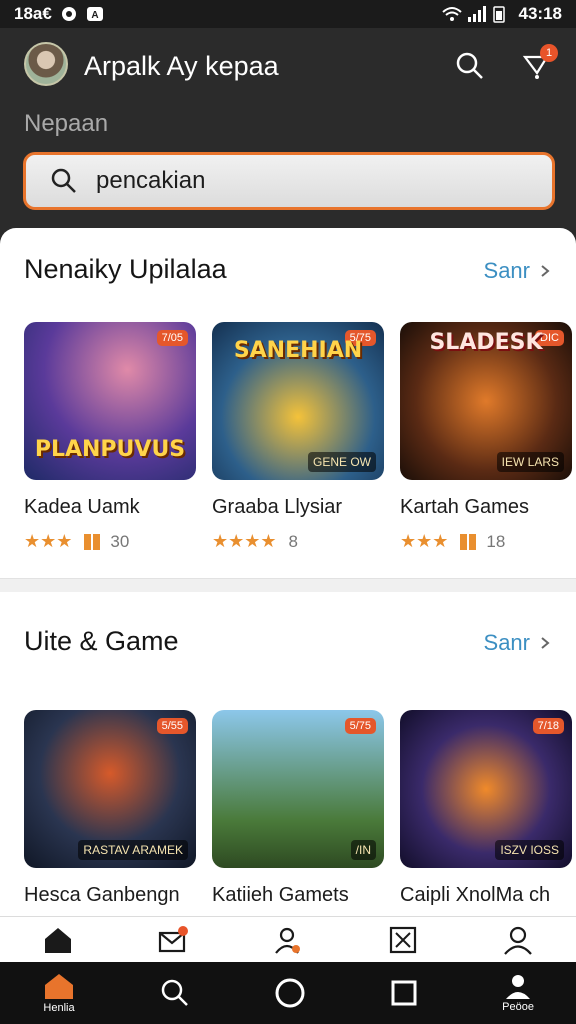 This screenshot has height=1024, width=576. What do you see at coordinates (486, 789) in the screenshot?
I see `game-thumbnail: 7/18 ISZV IOSS` at bounding box center [486, 789].